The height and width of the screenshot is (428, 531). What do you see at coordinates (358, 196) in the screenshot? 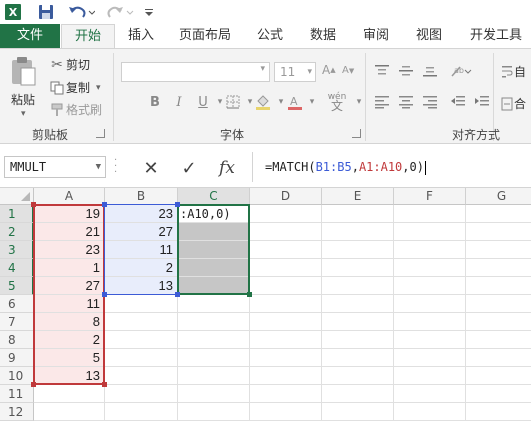
I see `column-header-e: E` at bounding box center [358, 196].